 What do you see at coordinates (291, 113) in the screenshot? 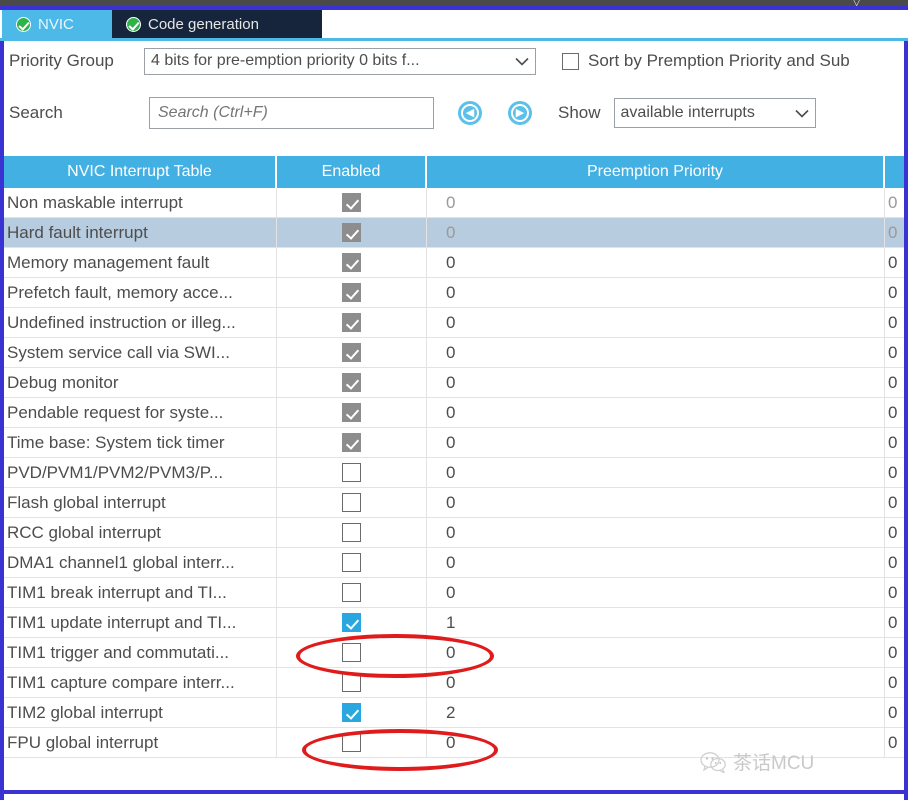
I see `search-input` at bounding box center [291, 113].